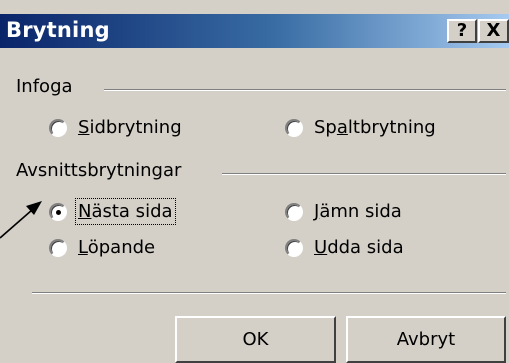 The image size is (509, 363). Describe the element at coordinates (254, 31) in the screenshot. I see `title-bar: Brytning ? X` at that location.